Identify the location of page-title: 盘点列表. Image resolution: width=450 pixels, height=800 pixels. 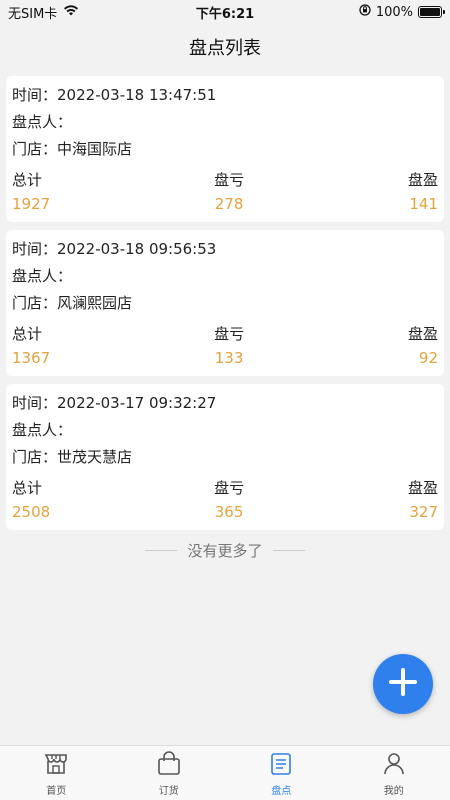
(225, 48).